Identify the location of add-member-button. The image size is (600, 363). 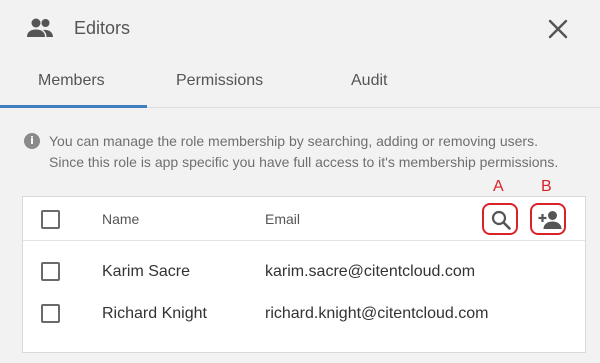
(548, 219).